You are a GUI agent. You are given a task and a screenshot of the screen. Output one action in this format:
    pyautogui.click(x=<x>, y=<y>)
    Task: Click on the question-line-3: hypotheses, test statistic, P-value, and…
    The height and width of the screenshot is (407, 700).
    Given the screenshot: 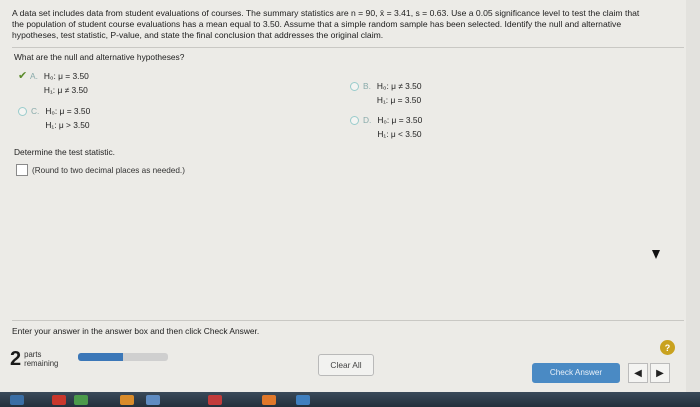 What is the action you would take?
    pyautogui.click(x=198, y=34)
    